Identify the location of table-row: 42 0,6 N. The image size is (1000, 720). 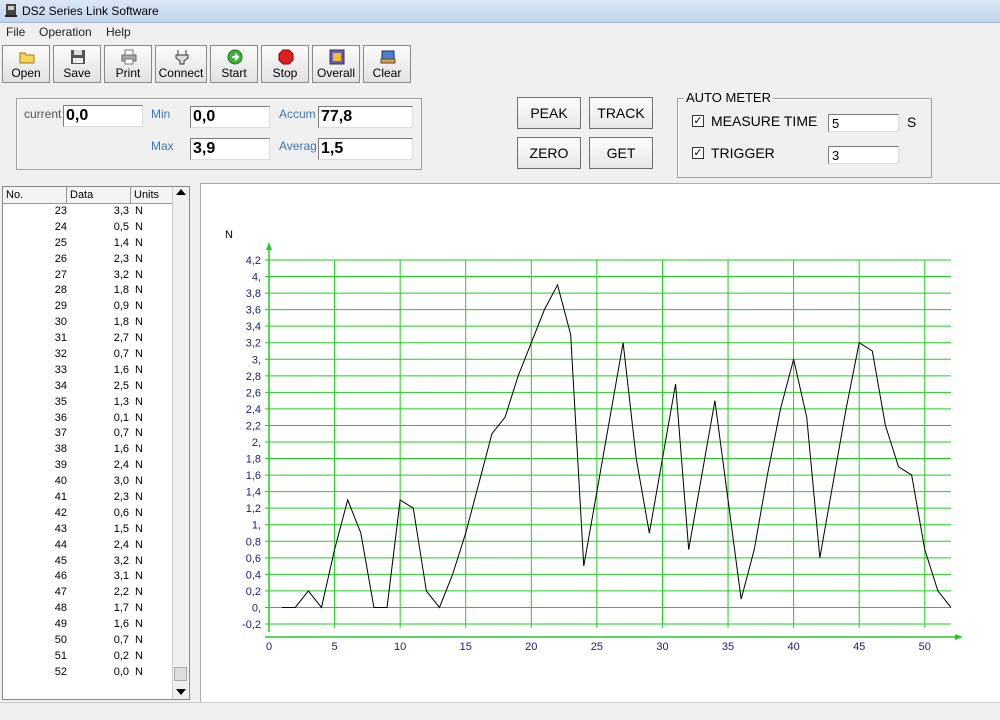
(89, 514).